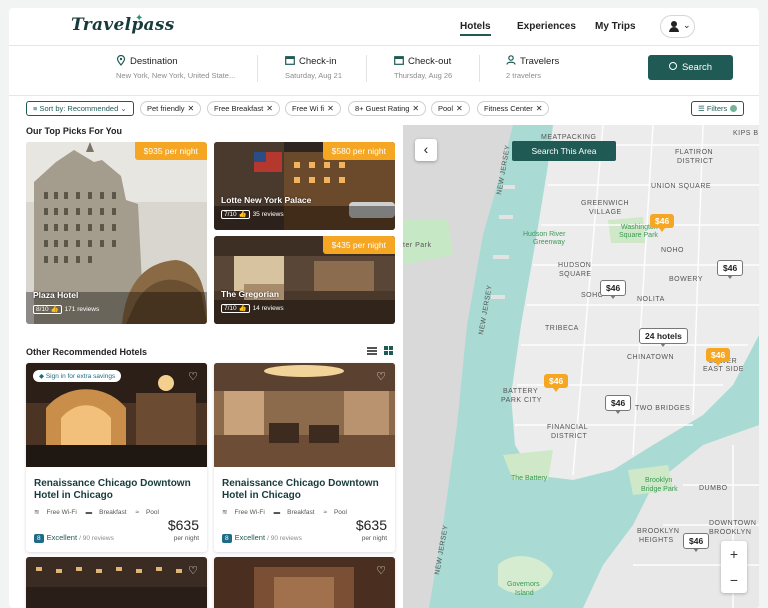  Describe the element at coordinates (508, 108) in the screenshot. I see `chip-label: Fitness Center` at that location.